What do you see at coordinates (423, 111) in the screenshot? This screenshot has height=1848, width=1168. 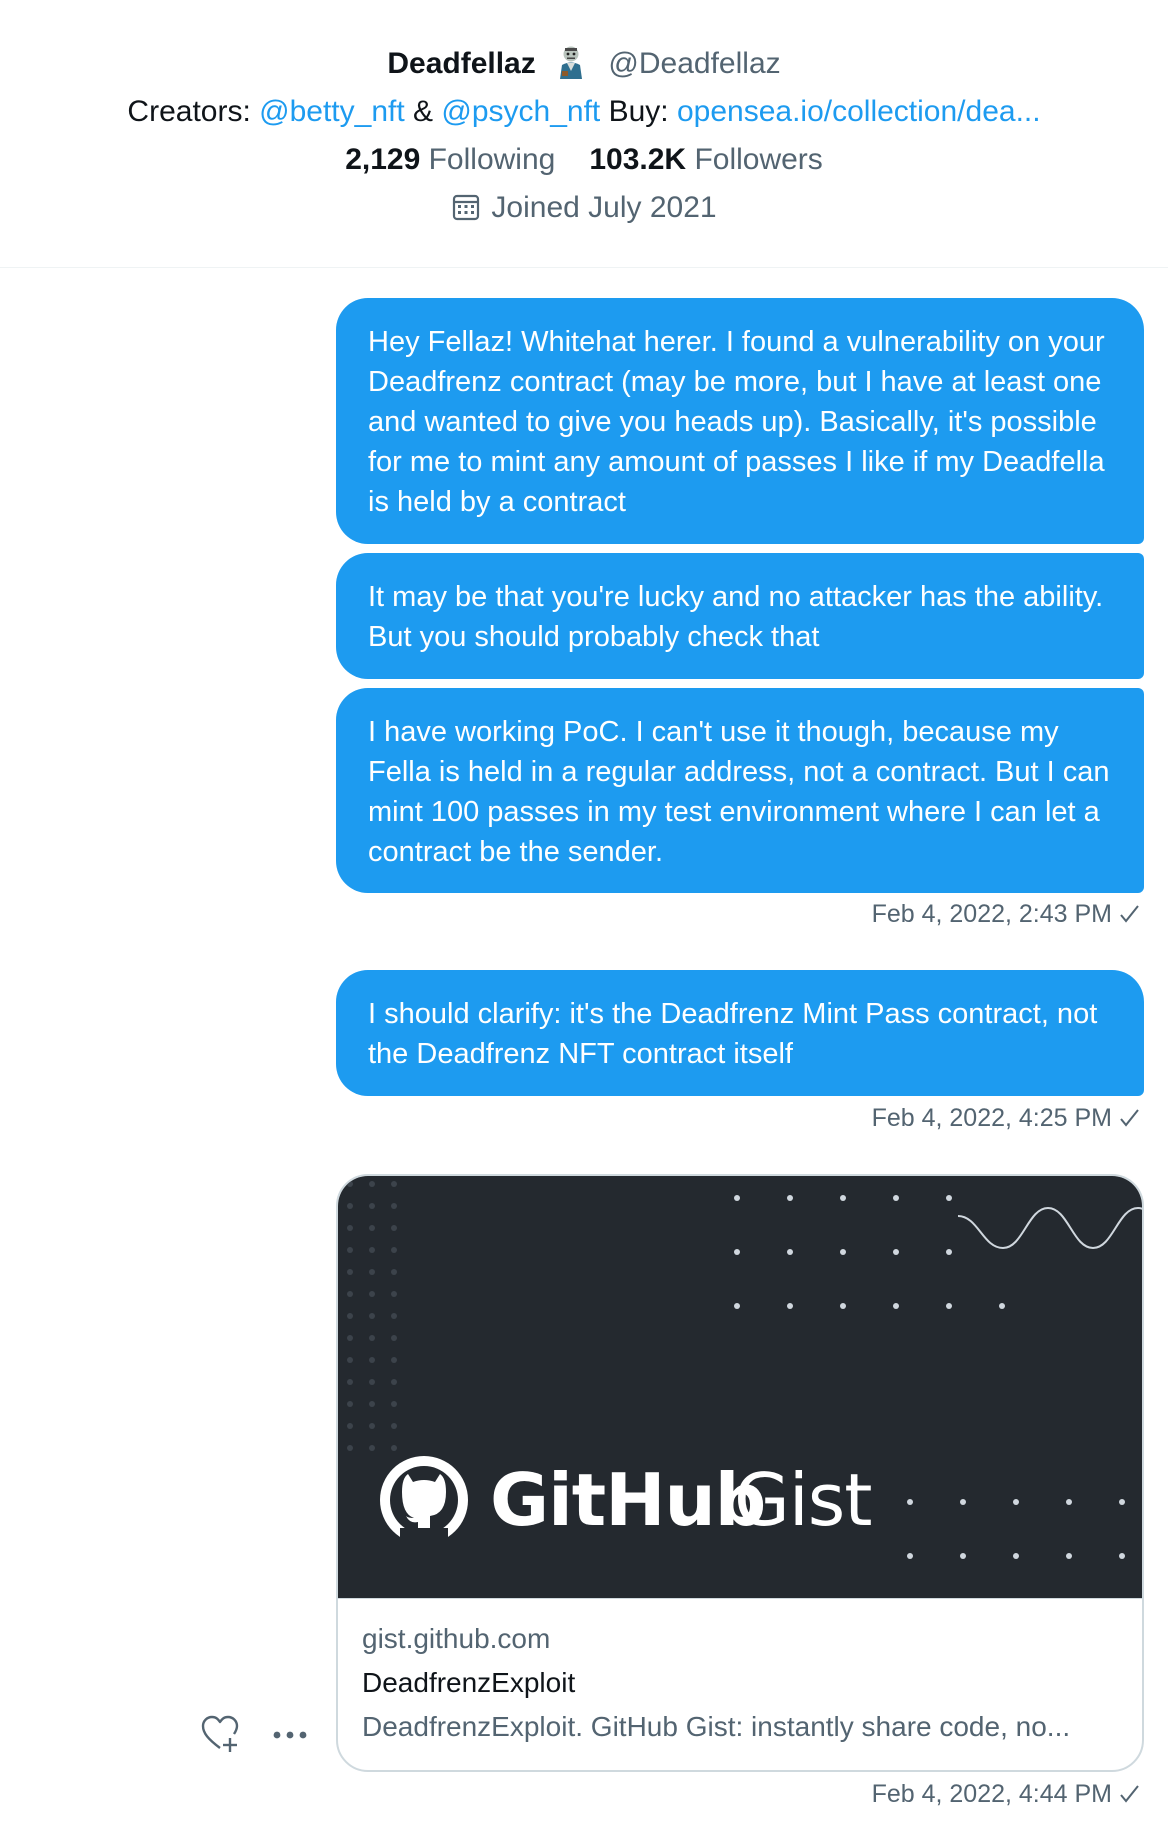 I see `bio-ampersand: &` at bounding box center [423, 111].